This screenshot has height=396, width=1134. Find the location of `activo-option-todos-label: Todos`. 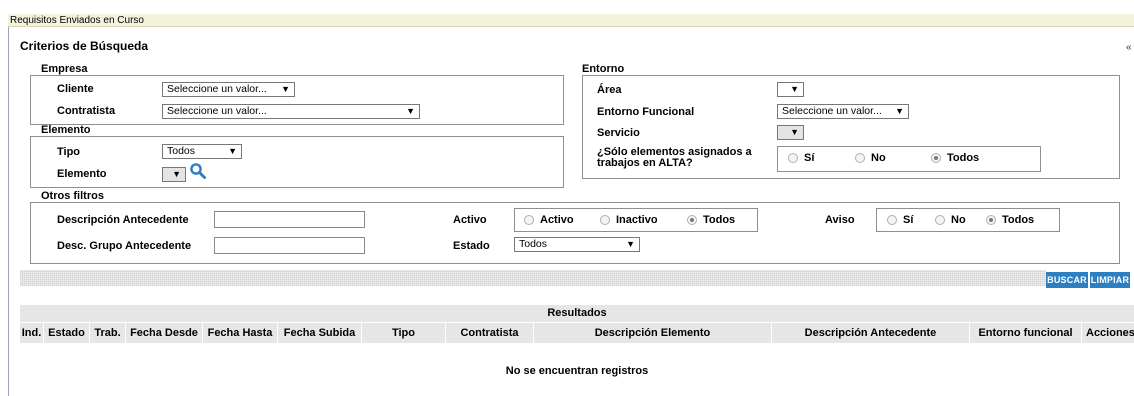

activo-option-todos-label: Todos is located at coordinates (719, 220).